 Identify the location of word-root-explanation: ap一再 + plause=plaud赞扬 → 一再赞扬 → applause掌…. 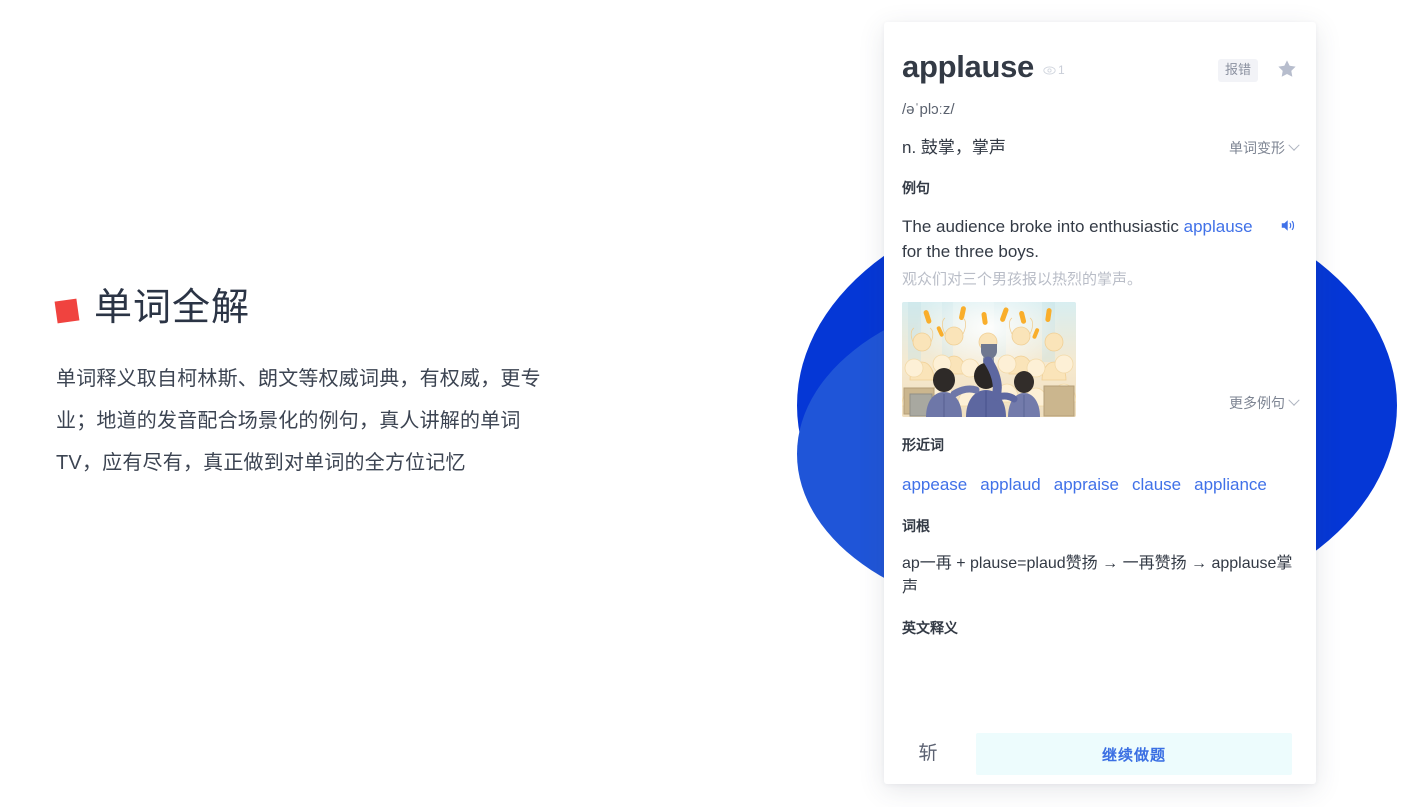
(1097, 575).